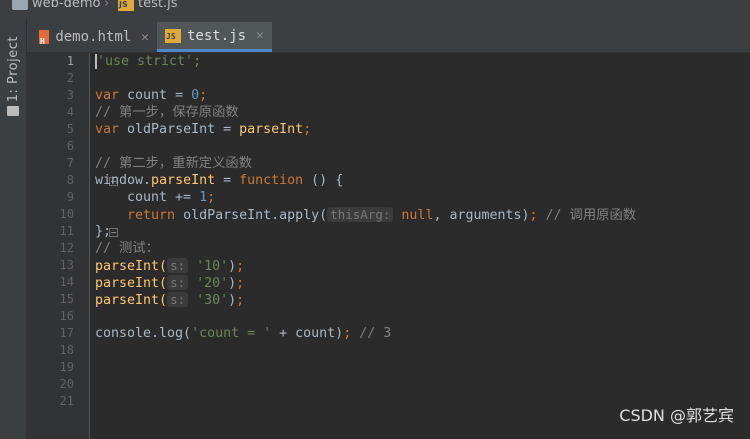  I want to click on code-comment: // 测试：, so click(127, 248).